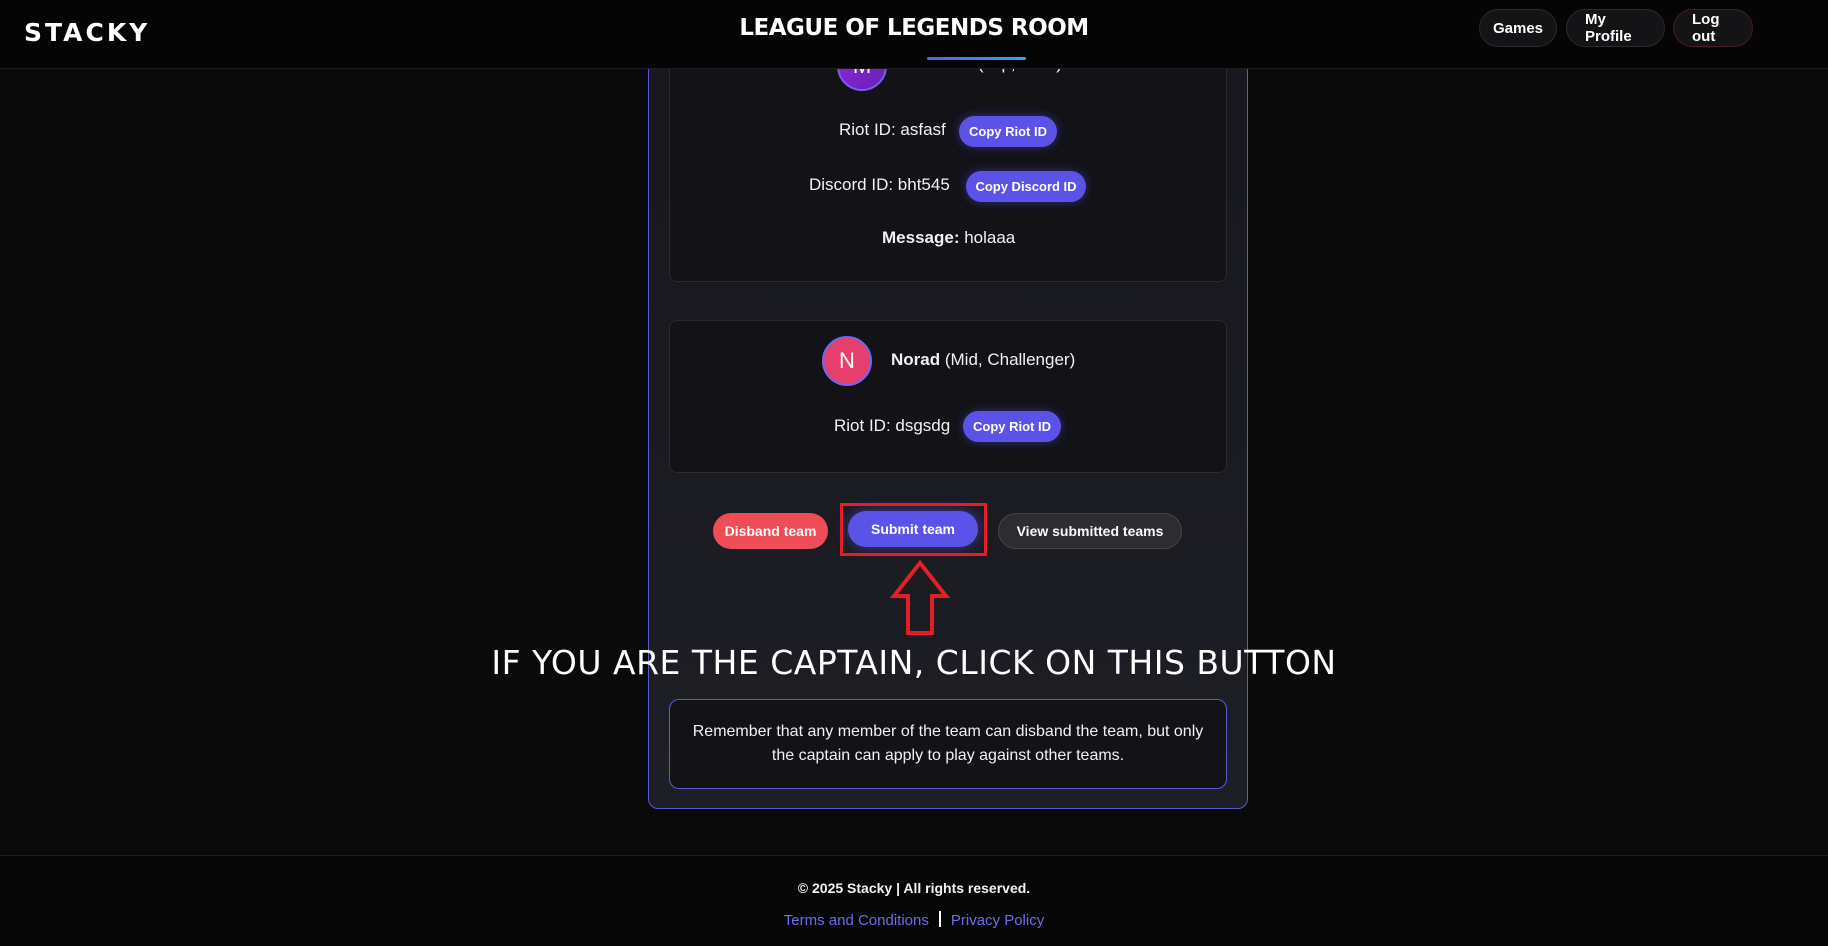  I want to click on terms-link: Terms and Conditions, so click(856, 920).